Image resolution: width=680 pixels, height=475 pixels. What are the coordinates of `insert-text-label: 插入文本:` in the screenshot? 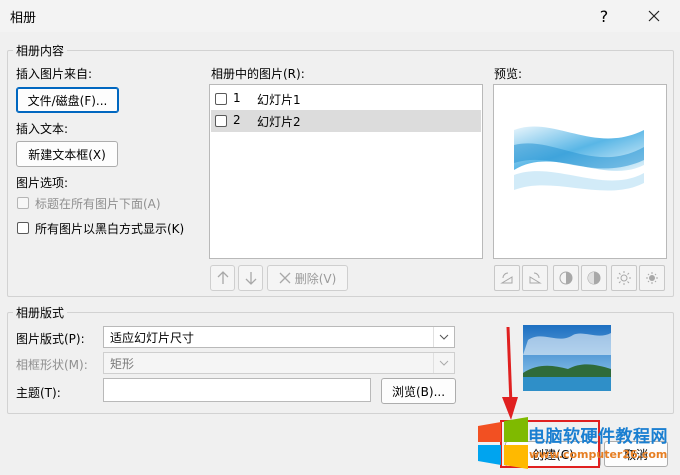 It's located at (42, 129).